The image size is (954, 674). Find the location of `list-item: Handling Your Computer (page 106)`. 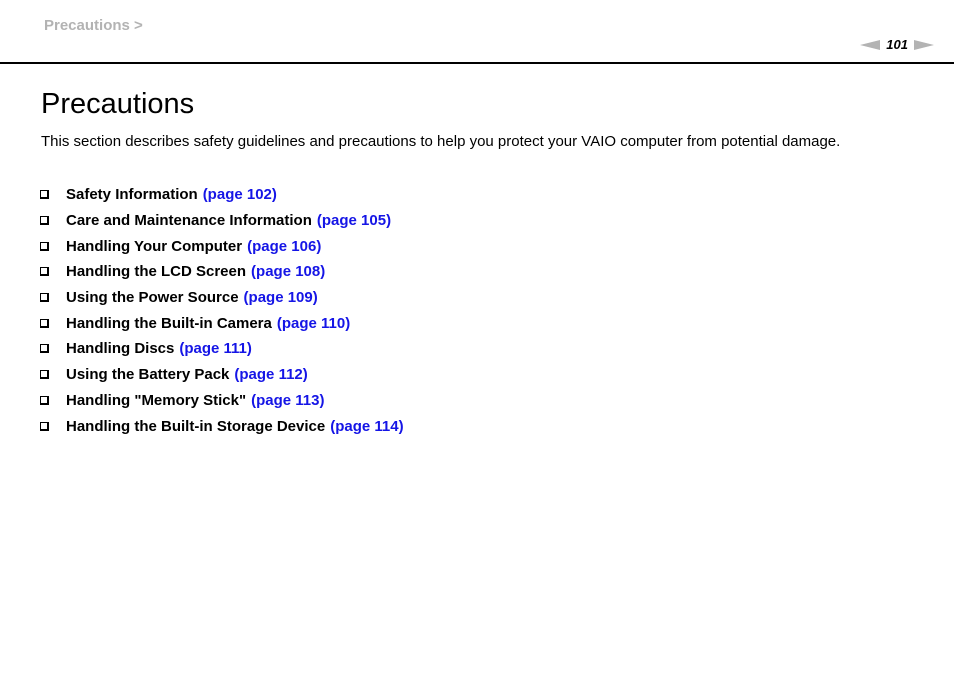

list-item: Handling Your Computer (page 106) is located at coordinates (222, 246).